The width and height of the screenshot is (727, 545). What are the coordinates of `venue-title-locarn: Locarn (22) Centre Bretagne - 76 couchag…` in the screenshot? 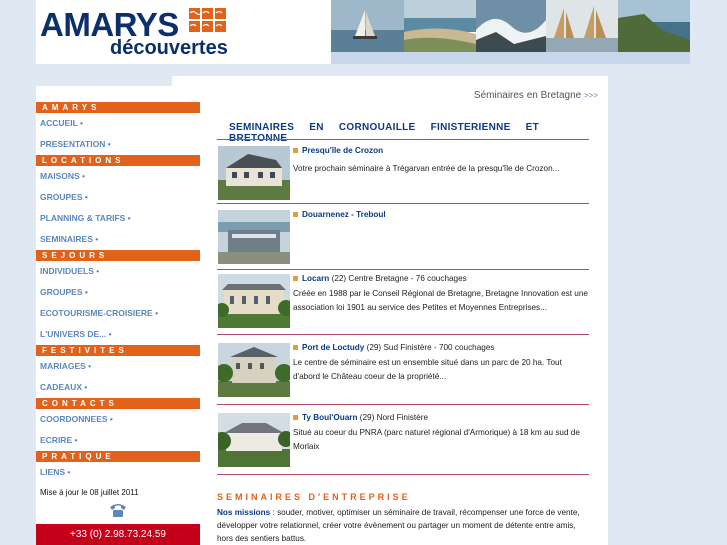 It's located at (441, 279).